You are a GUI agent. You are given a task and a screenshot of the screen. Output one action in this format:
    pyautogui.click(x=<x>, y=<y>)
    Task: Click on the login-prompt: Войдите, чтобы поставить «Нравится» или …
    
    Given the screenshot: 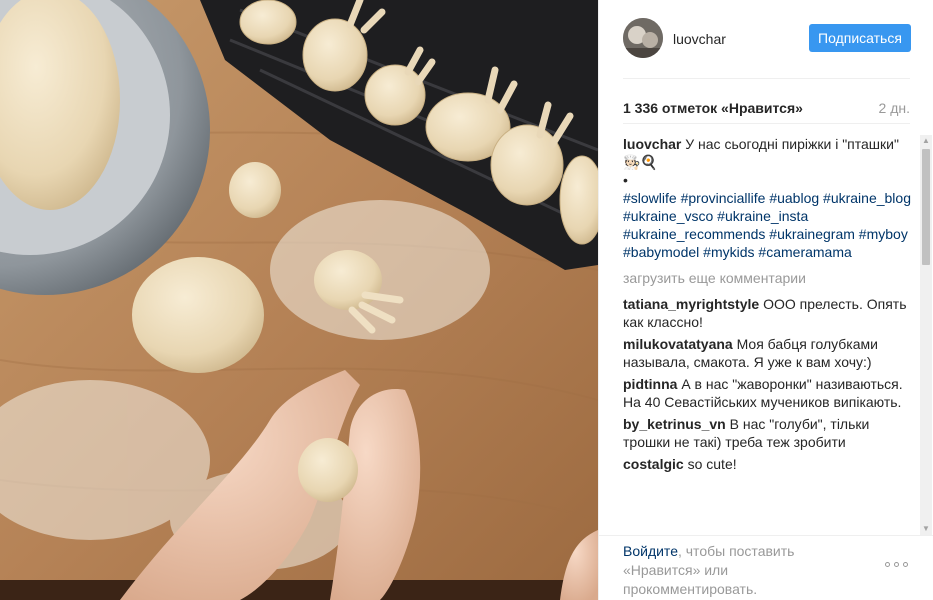 What is the action you would take?
    pyautogui.click(x=738, y=570)
    